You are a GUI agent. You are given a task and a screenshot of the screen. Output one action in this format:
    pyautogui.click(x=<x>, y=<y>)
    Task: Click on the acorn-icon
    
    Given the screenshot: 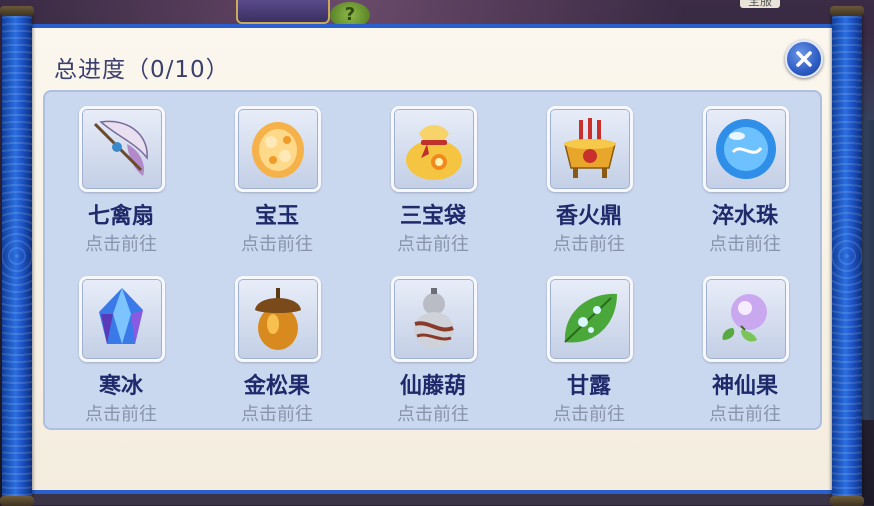 What is the action you would take?
    pyautogui.click(x=278, y=319)
    